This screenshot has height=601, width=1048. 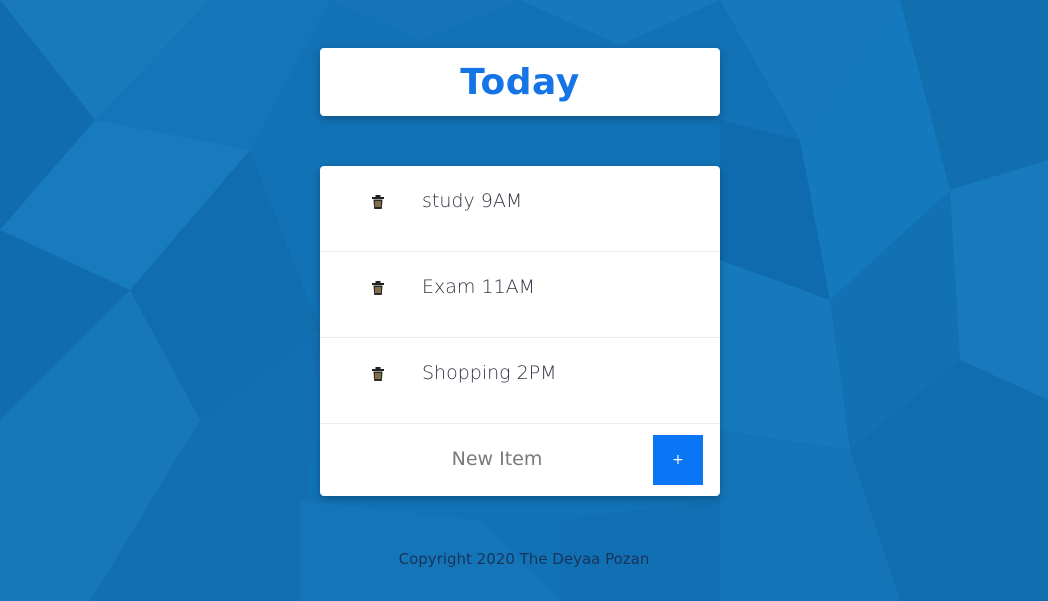 I want to click on item-label: Exam 11AM, so click(x=479, y=287).